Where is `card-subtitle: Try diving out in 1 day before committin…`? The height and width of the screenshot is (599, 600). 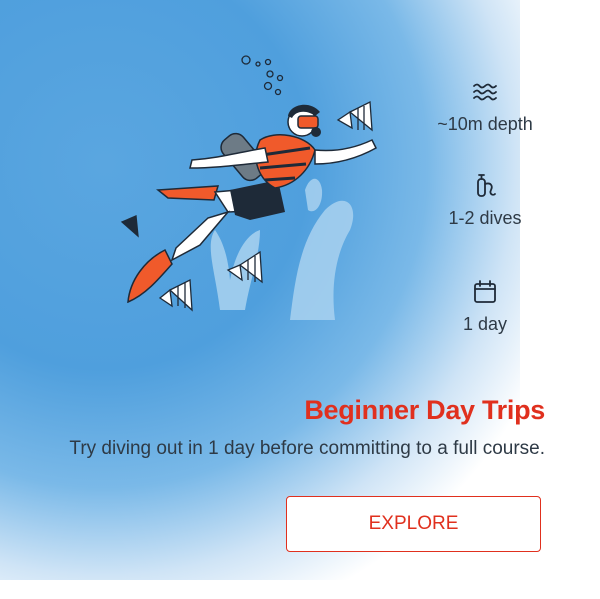 card-subtitle: Try diving out in 1 day before committin… is located at coordinates (307, 448).